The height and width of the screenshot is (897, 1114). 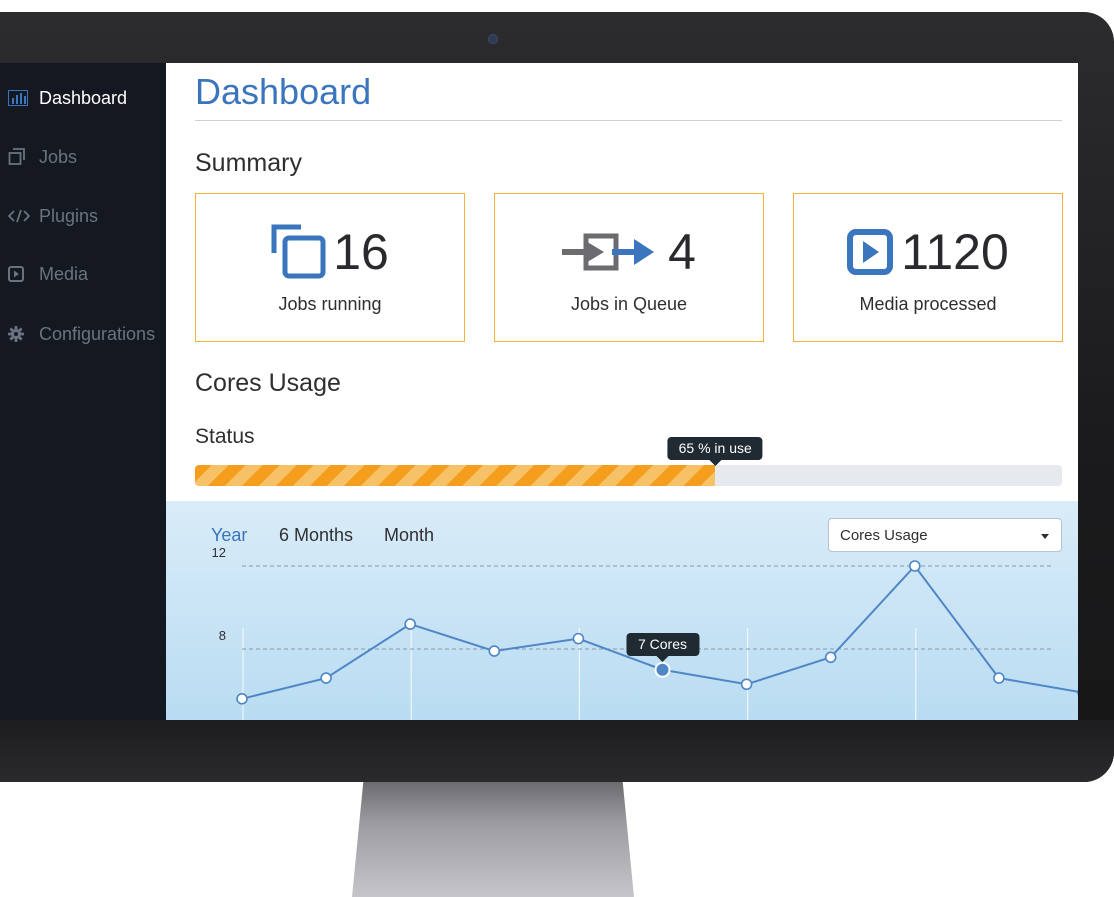 I want to click on summary-heading: Summary, so click(x=248, y=163).